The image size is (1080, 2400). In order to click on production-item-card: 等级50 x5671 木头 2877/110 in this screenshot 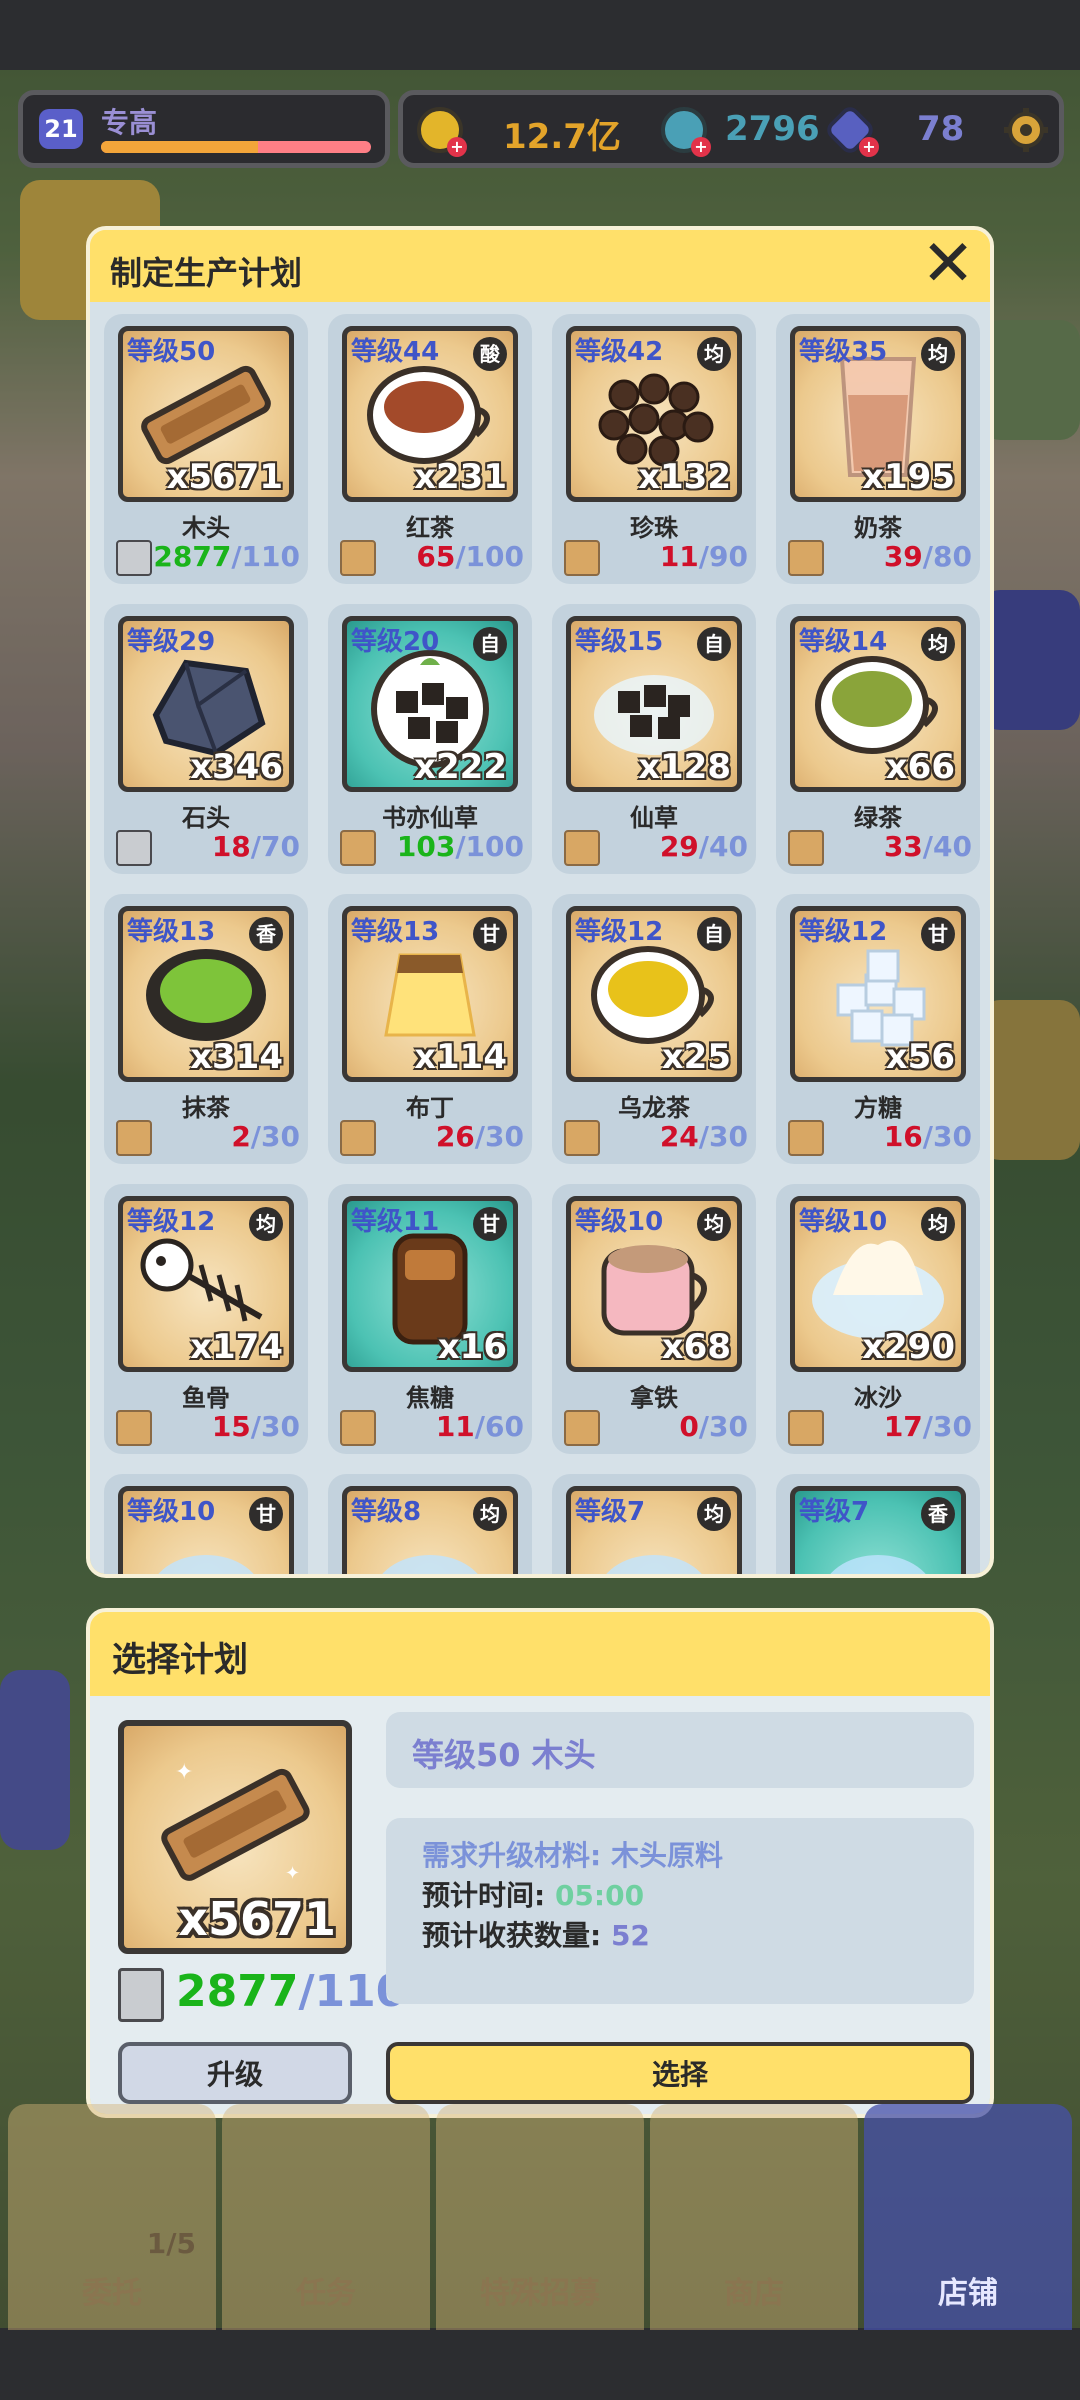, I will do `click(206, 449)`.